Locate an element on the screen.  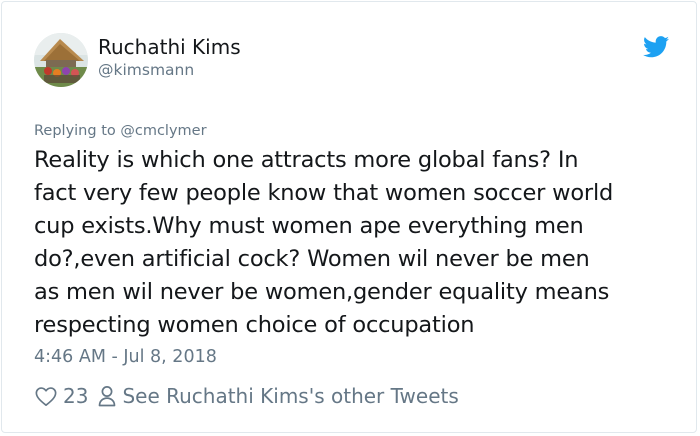
author-display-name: Ruchathi Kims is located at coordinates (169, 47).